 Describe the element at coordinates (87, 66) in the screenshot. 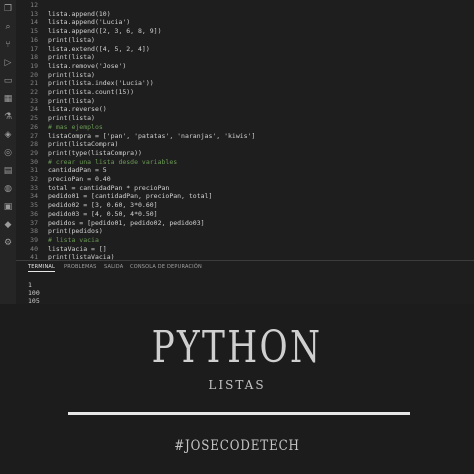

I see `code-line: lista.remove('Jose')` at that location.